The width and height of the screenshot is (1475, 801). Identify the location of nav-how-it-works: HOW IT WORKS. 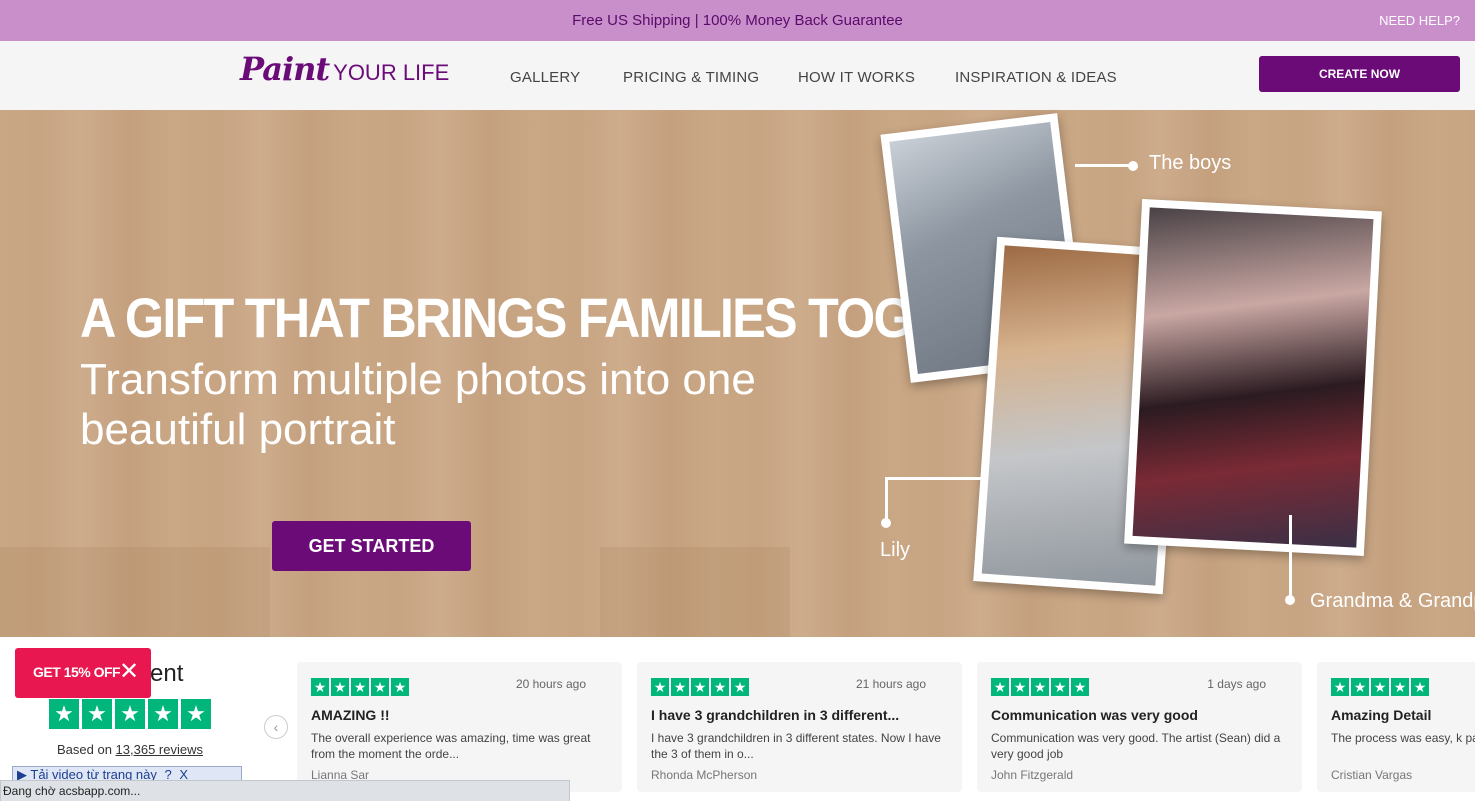
(856, 77).